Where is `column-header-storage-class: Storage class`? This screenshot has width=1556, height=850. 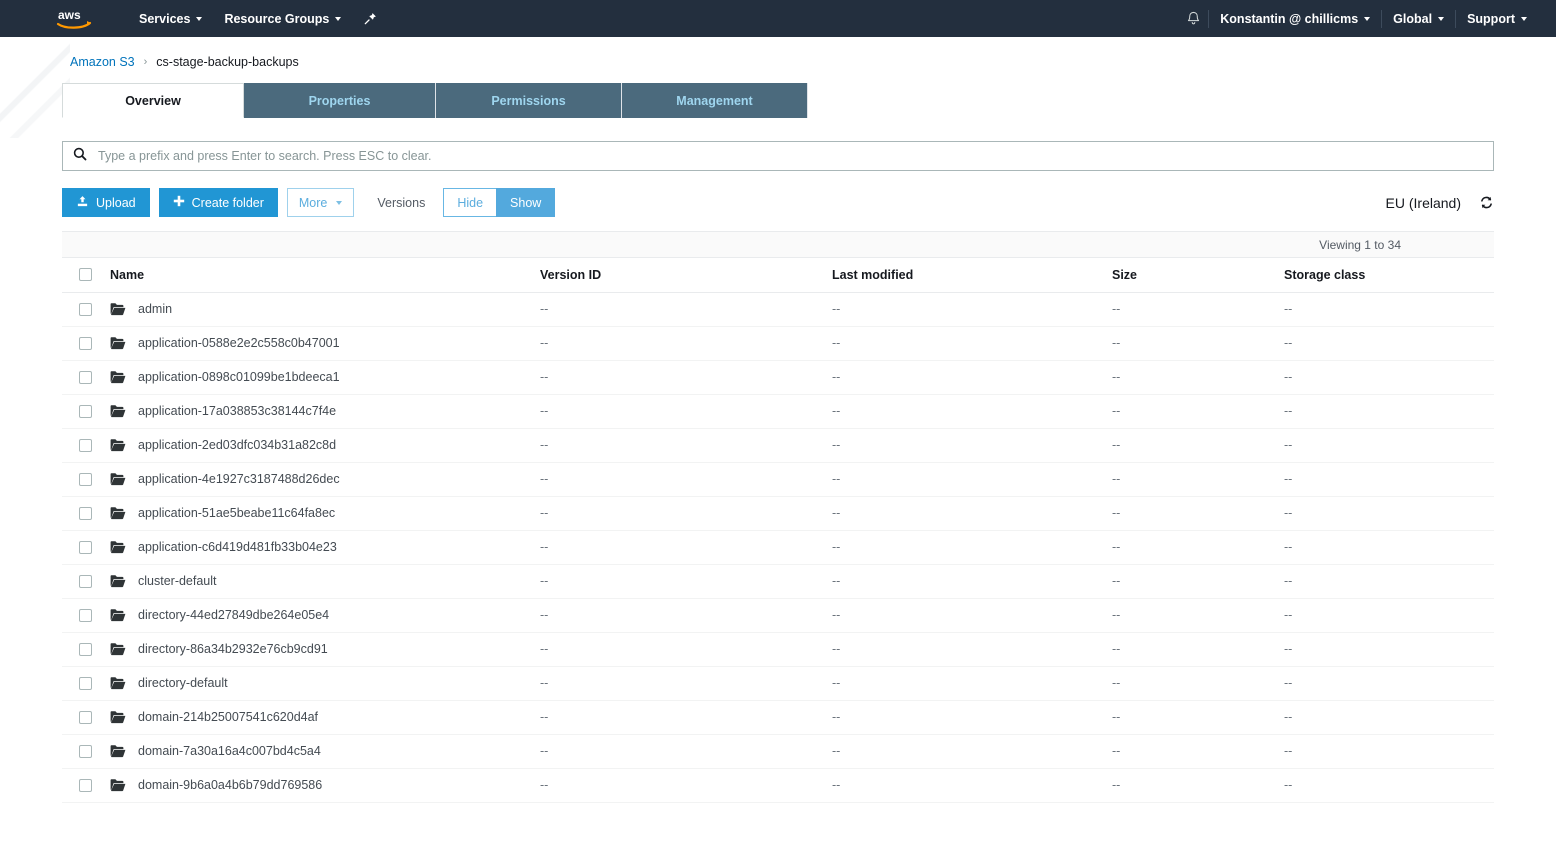 column-header-storage-class: Storage class is located at coordinates (1389, 275).